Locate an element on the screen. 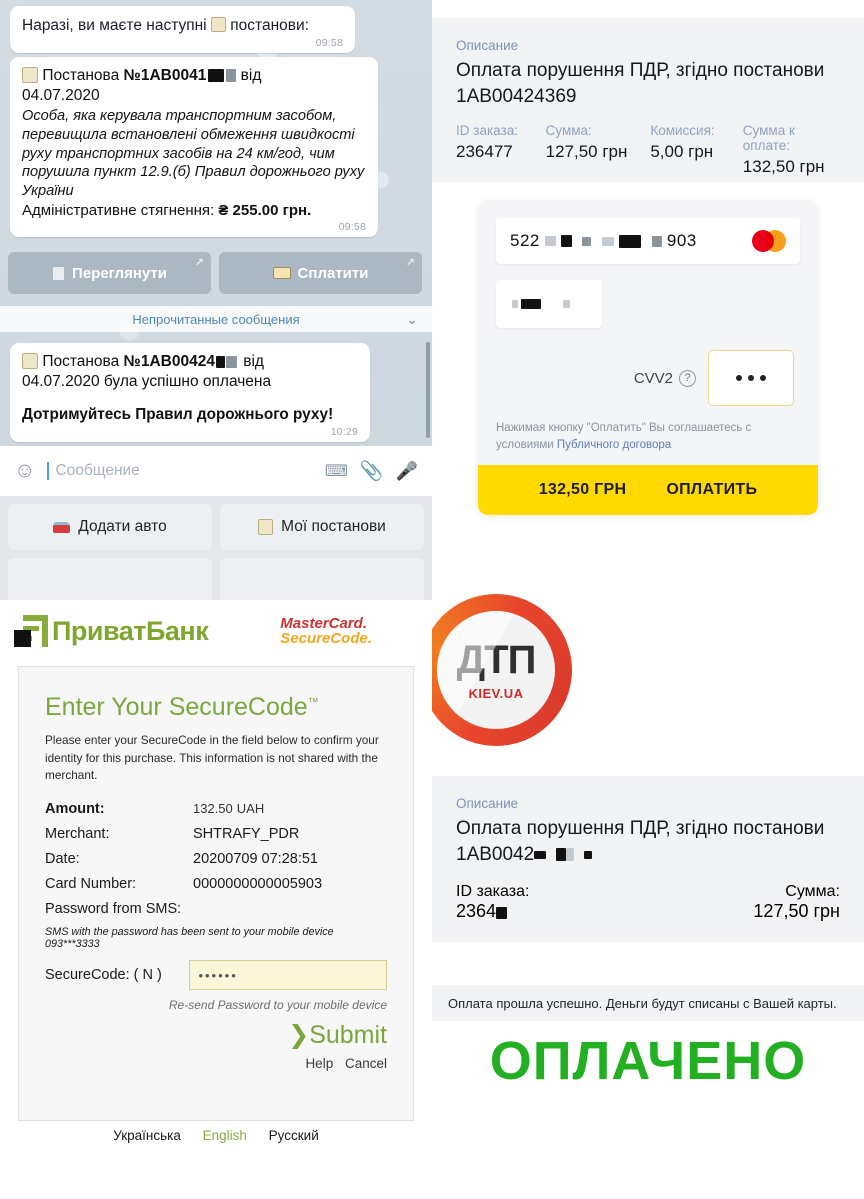  pay-amount: 132,50 ГРН is located at coordinates (582, 490).